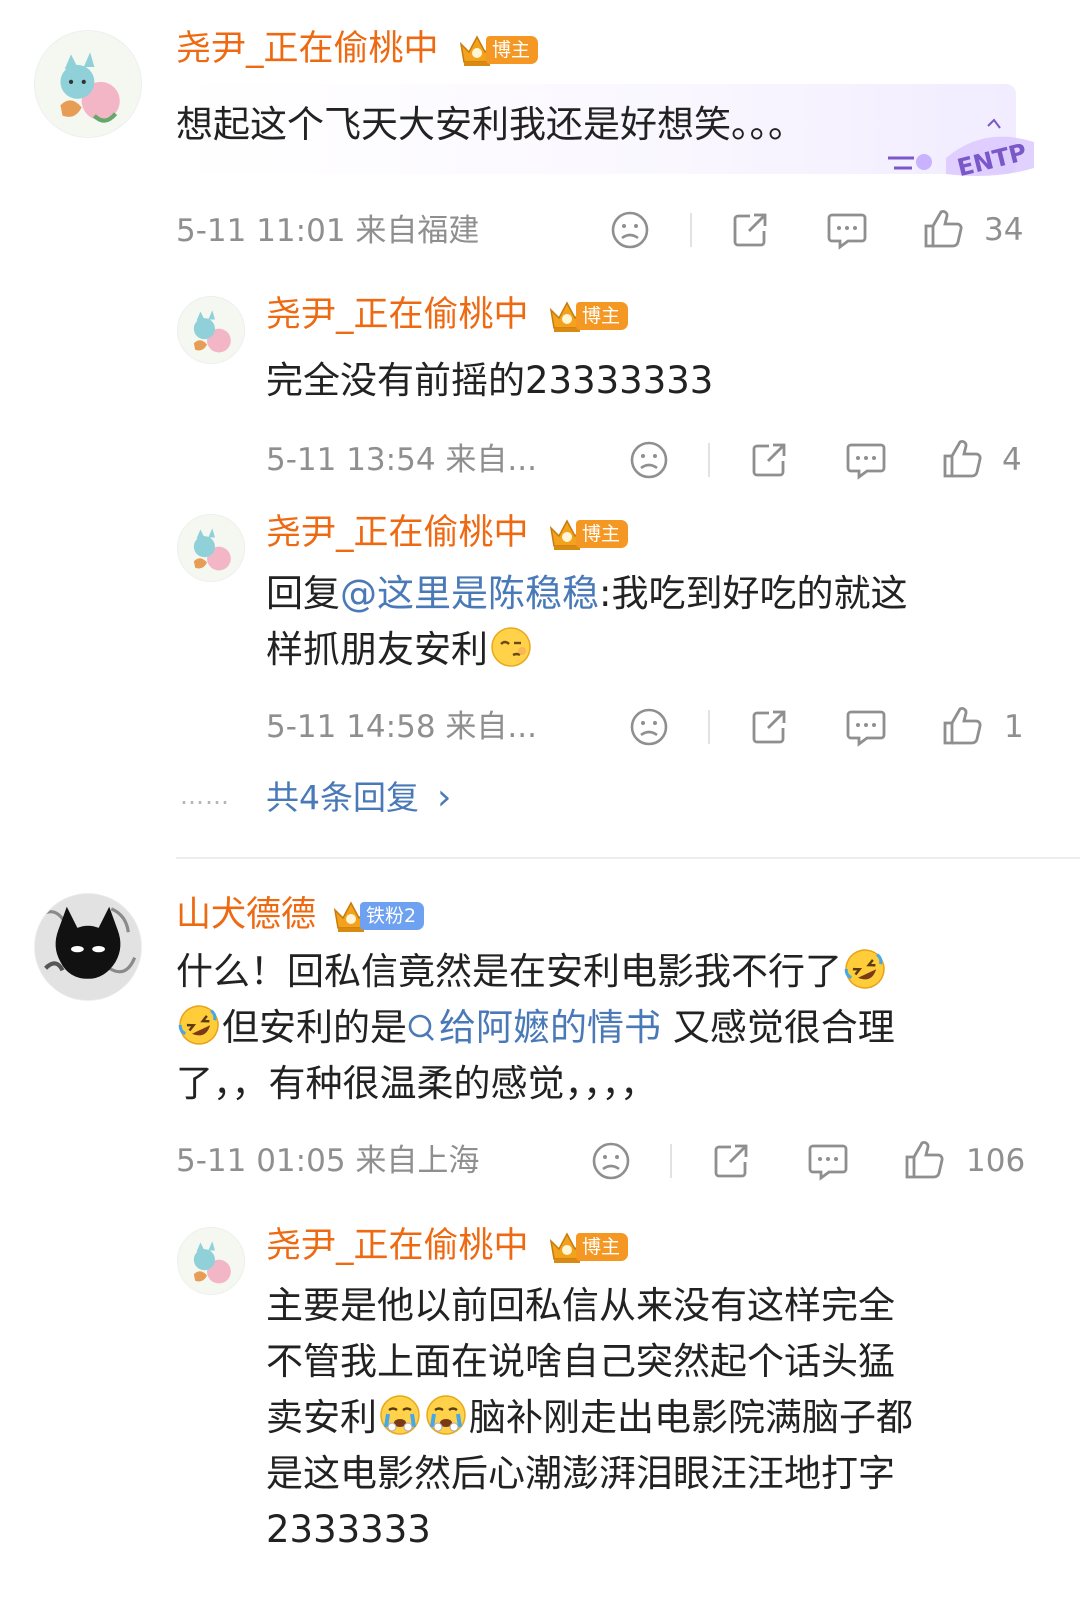  I want to click on comment-text-line: 了，，有种很温柔的感觉，，，，, so click(416, 1083).